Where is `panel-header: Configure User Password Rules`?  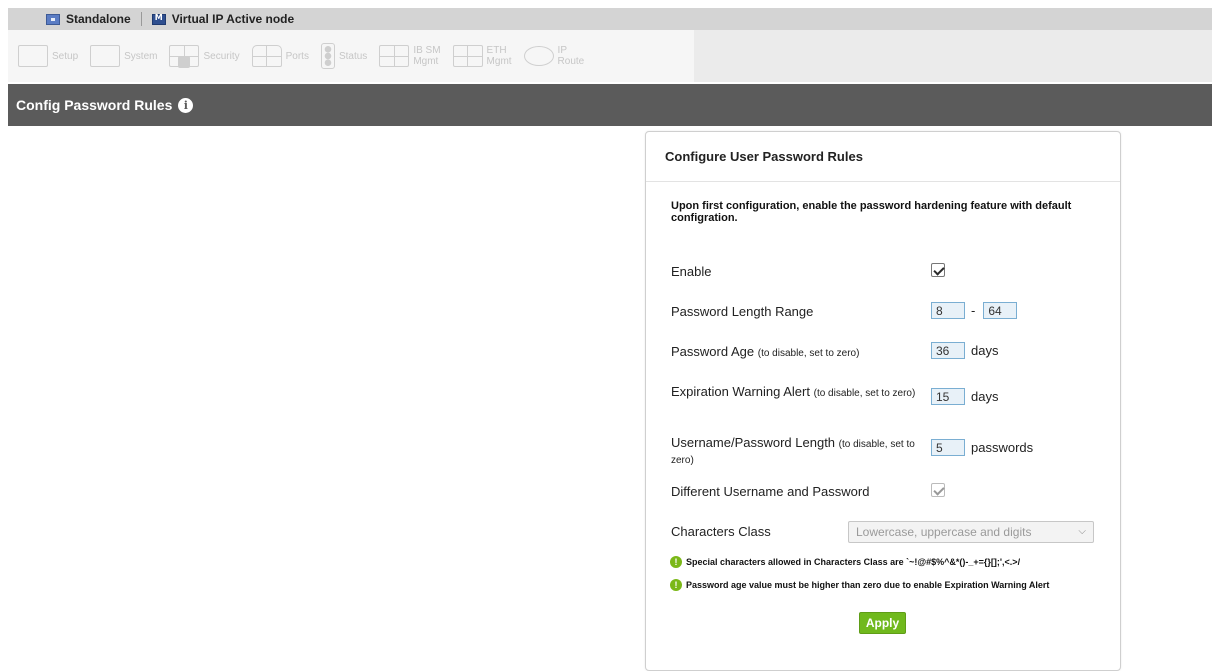 panel-header: Configure User Password Rules is located at coordinates (883, 157).